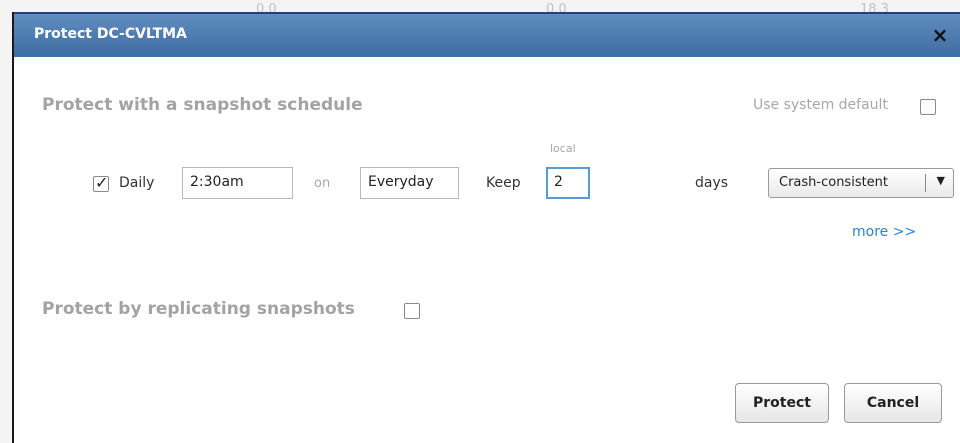  I want to click on local-label: local, so click(563, 148).